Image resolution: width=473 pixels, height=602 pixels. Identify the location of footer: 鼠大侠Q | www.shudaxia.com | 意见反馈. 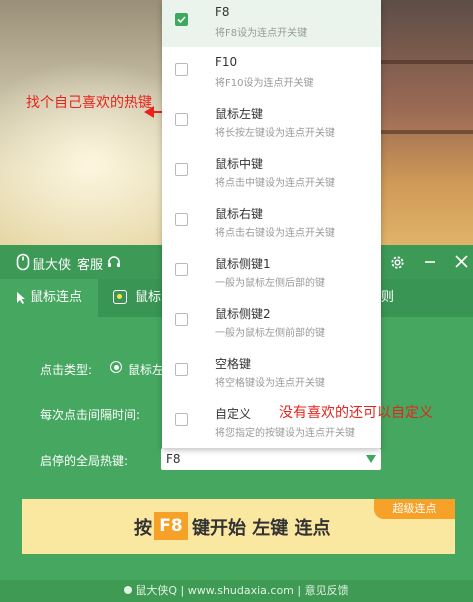
(236, 591).